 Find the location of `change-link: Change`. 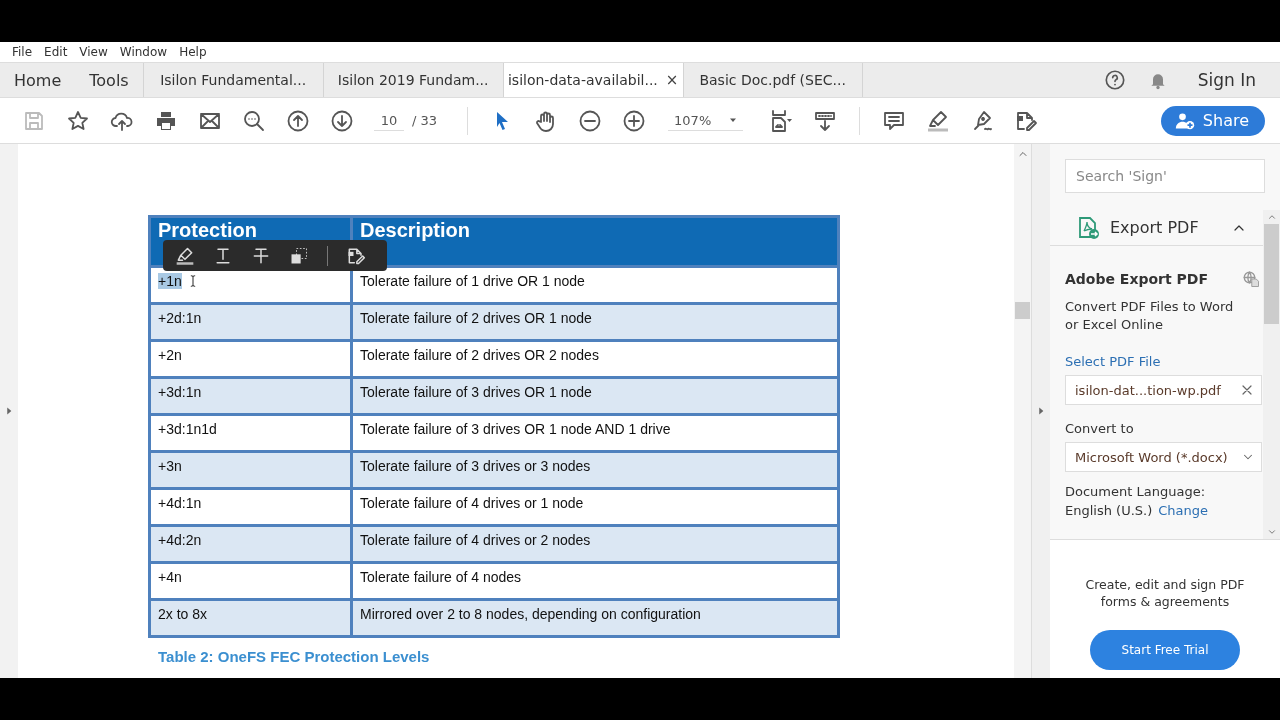

change-link: Change is located at coordinates (1183, 510).